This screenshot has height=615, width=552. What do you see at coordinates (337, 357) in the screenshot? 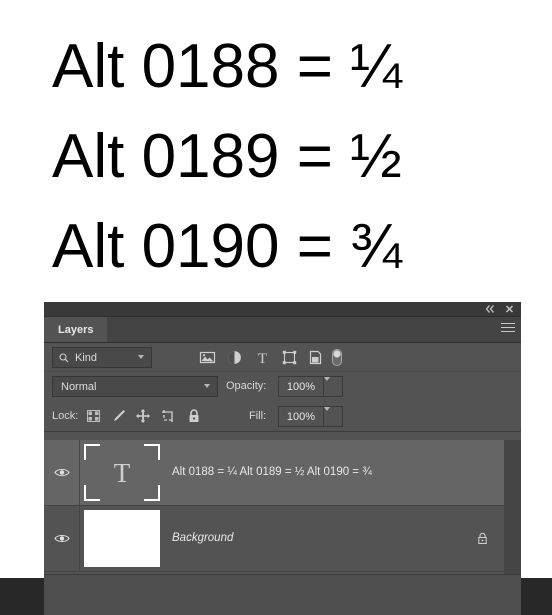
I see `filter-toggle-switch` at bounding box center [337, 357].